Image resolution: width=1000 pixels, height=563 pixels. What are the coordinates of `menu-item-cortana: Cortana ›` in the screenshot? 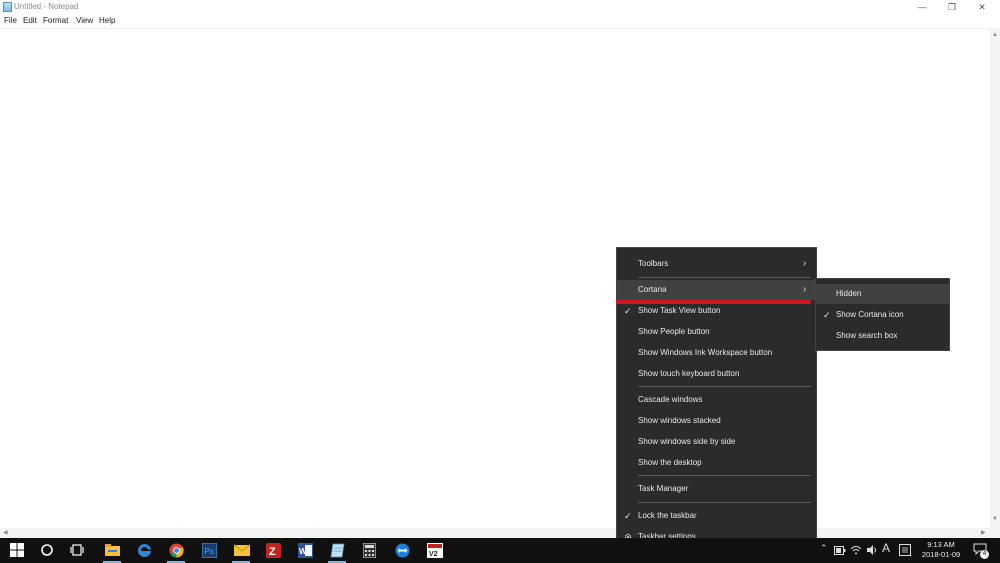 It's located at (716, 290).